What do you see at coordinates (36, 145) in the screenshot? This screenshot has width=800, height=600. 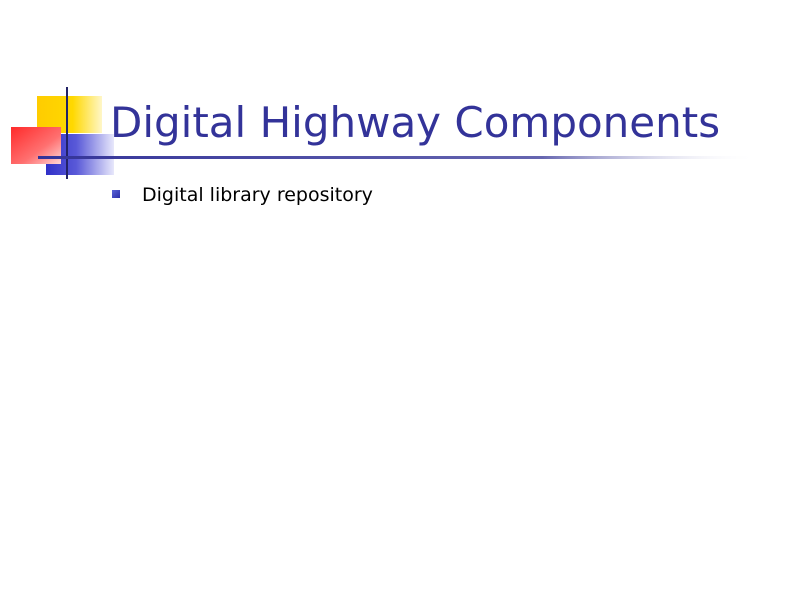 I see `red-square` at bounding box center [36, 145].